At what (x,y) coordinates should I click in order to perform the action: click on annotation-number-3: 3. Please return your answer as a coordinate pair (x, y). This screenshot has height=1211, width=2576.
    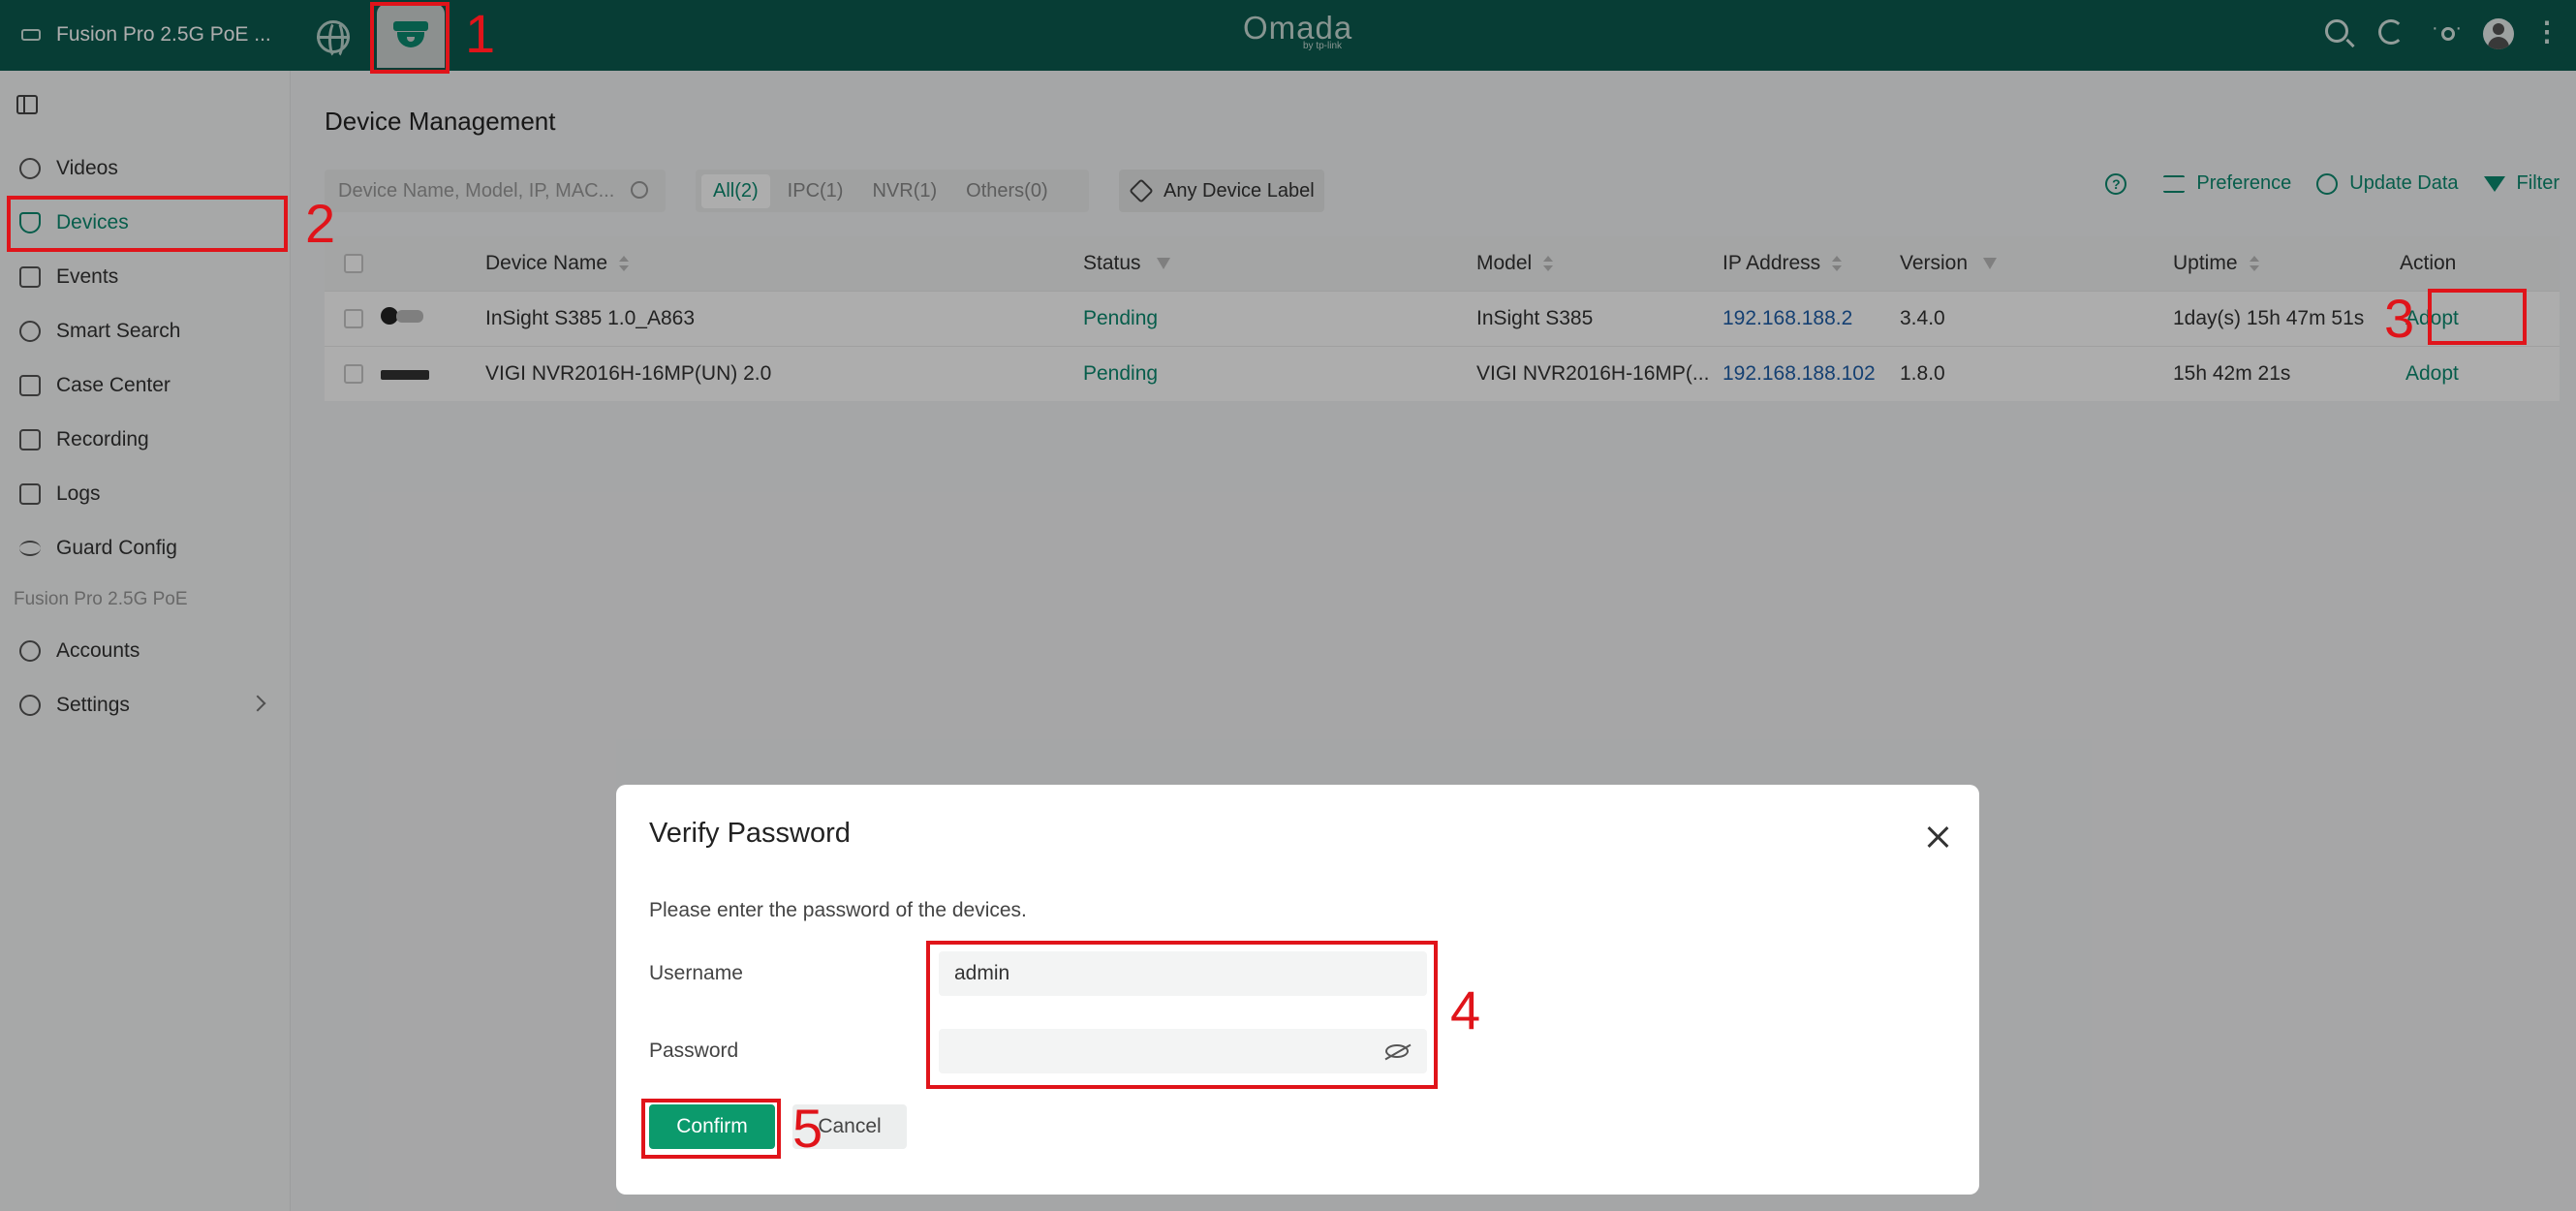
    Looking at the image, I should click on (2399, 318).